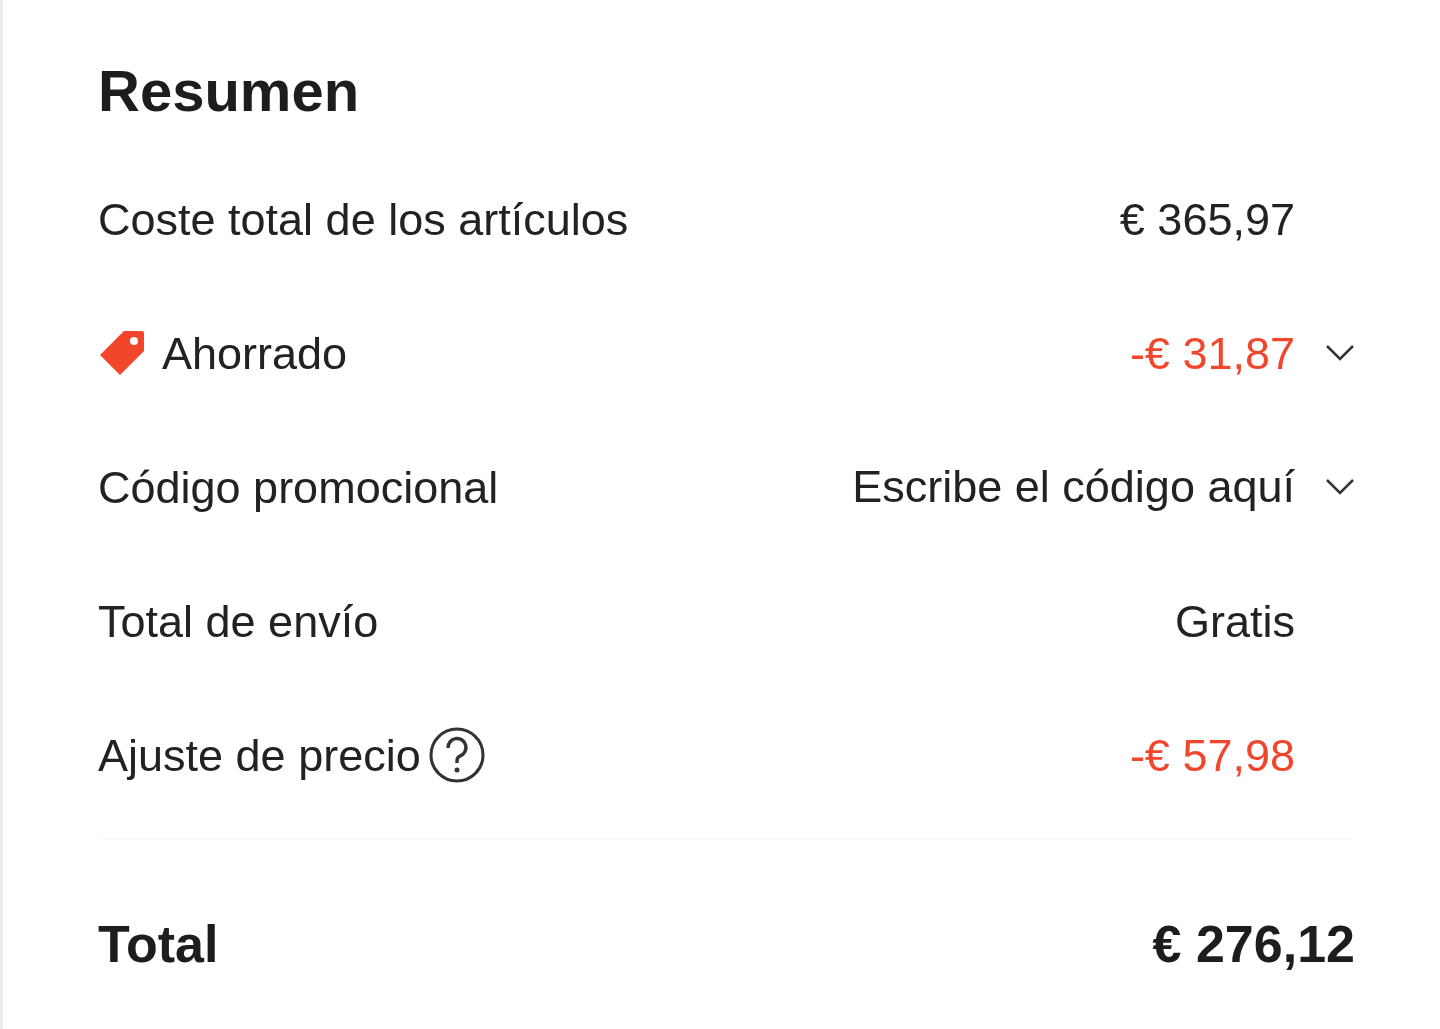 Image resolution: width=1440 pixels, height=1029 pixels. I want to click on row-label: Ajuste de precio, so click(259, 755).